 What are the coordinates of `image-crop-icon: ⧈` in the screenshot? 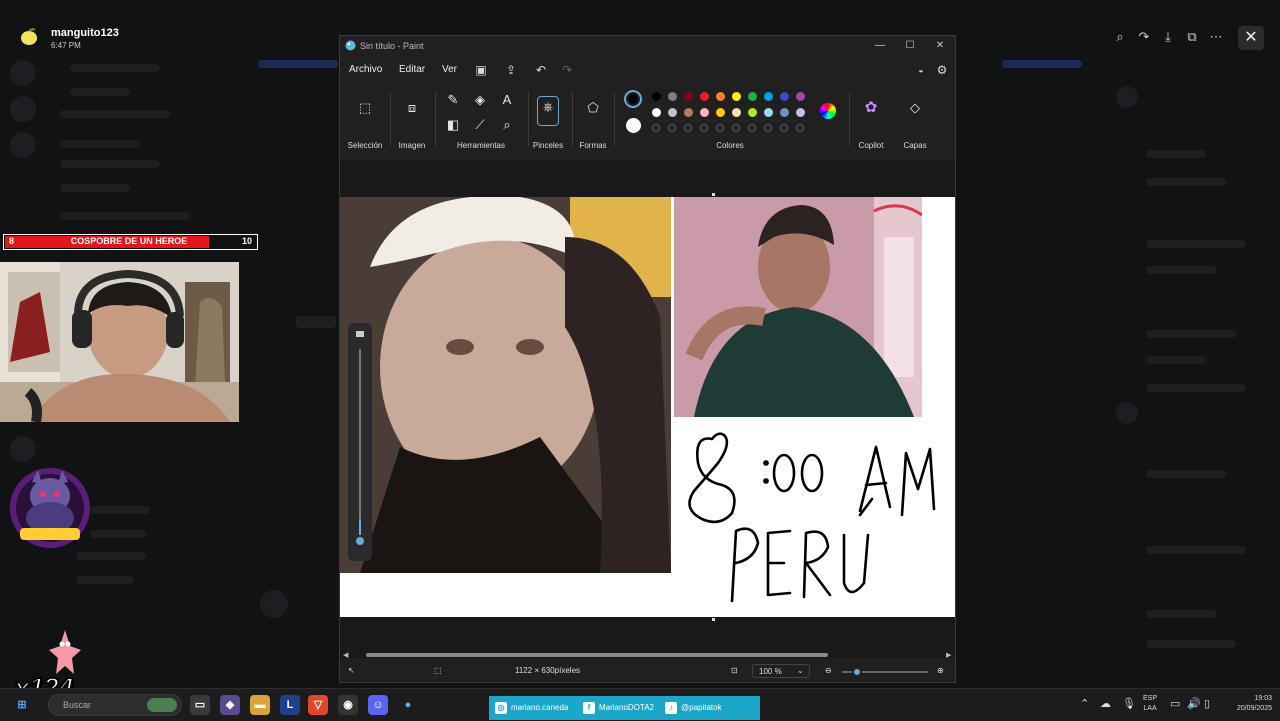 It's located at (412, 108).